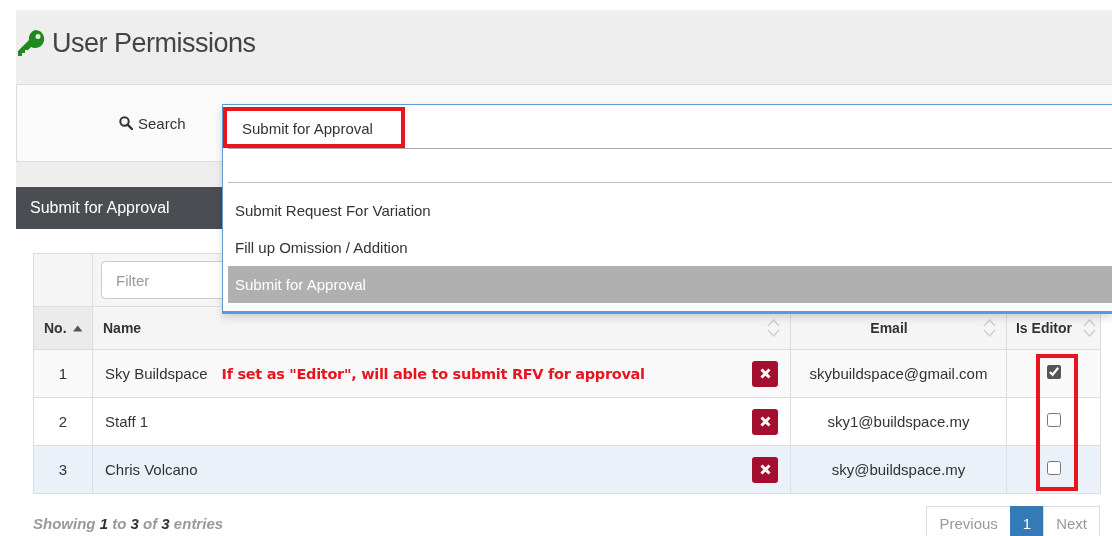 Image resolution: width=1112 pixels, height=536 pixels. What do you see at coordinates (127, 421) in the screenshot?
I see `name-text: Staff 1` at bounding box center [127, 421].